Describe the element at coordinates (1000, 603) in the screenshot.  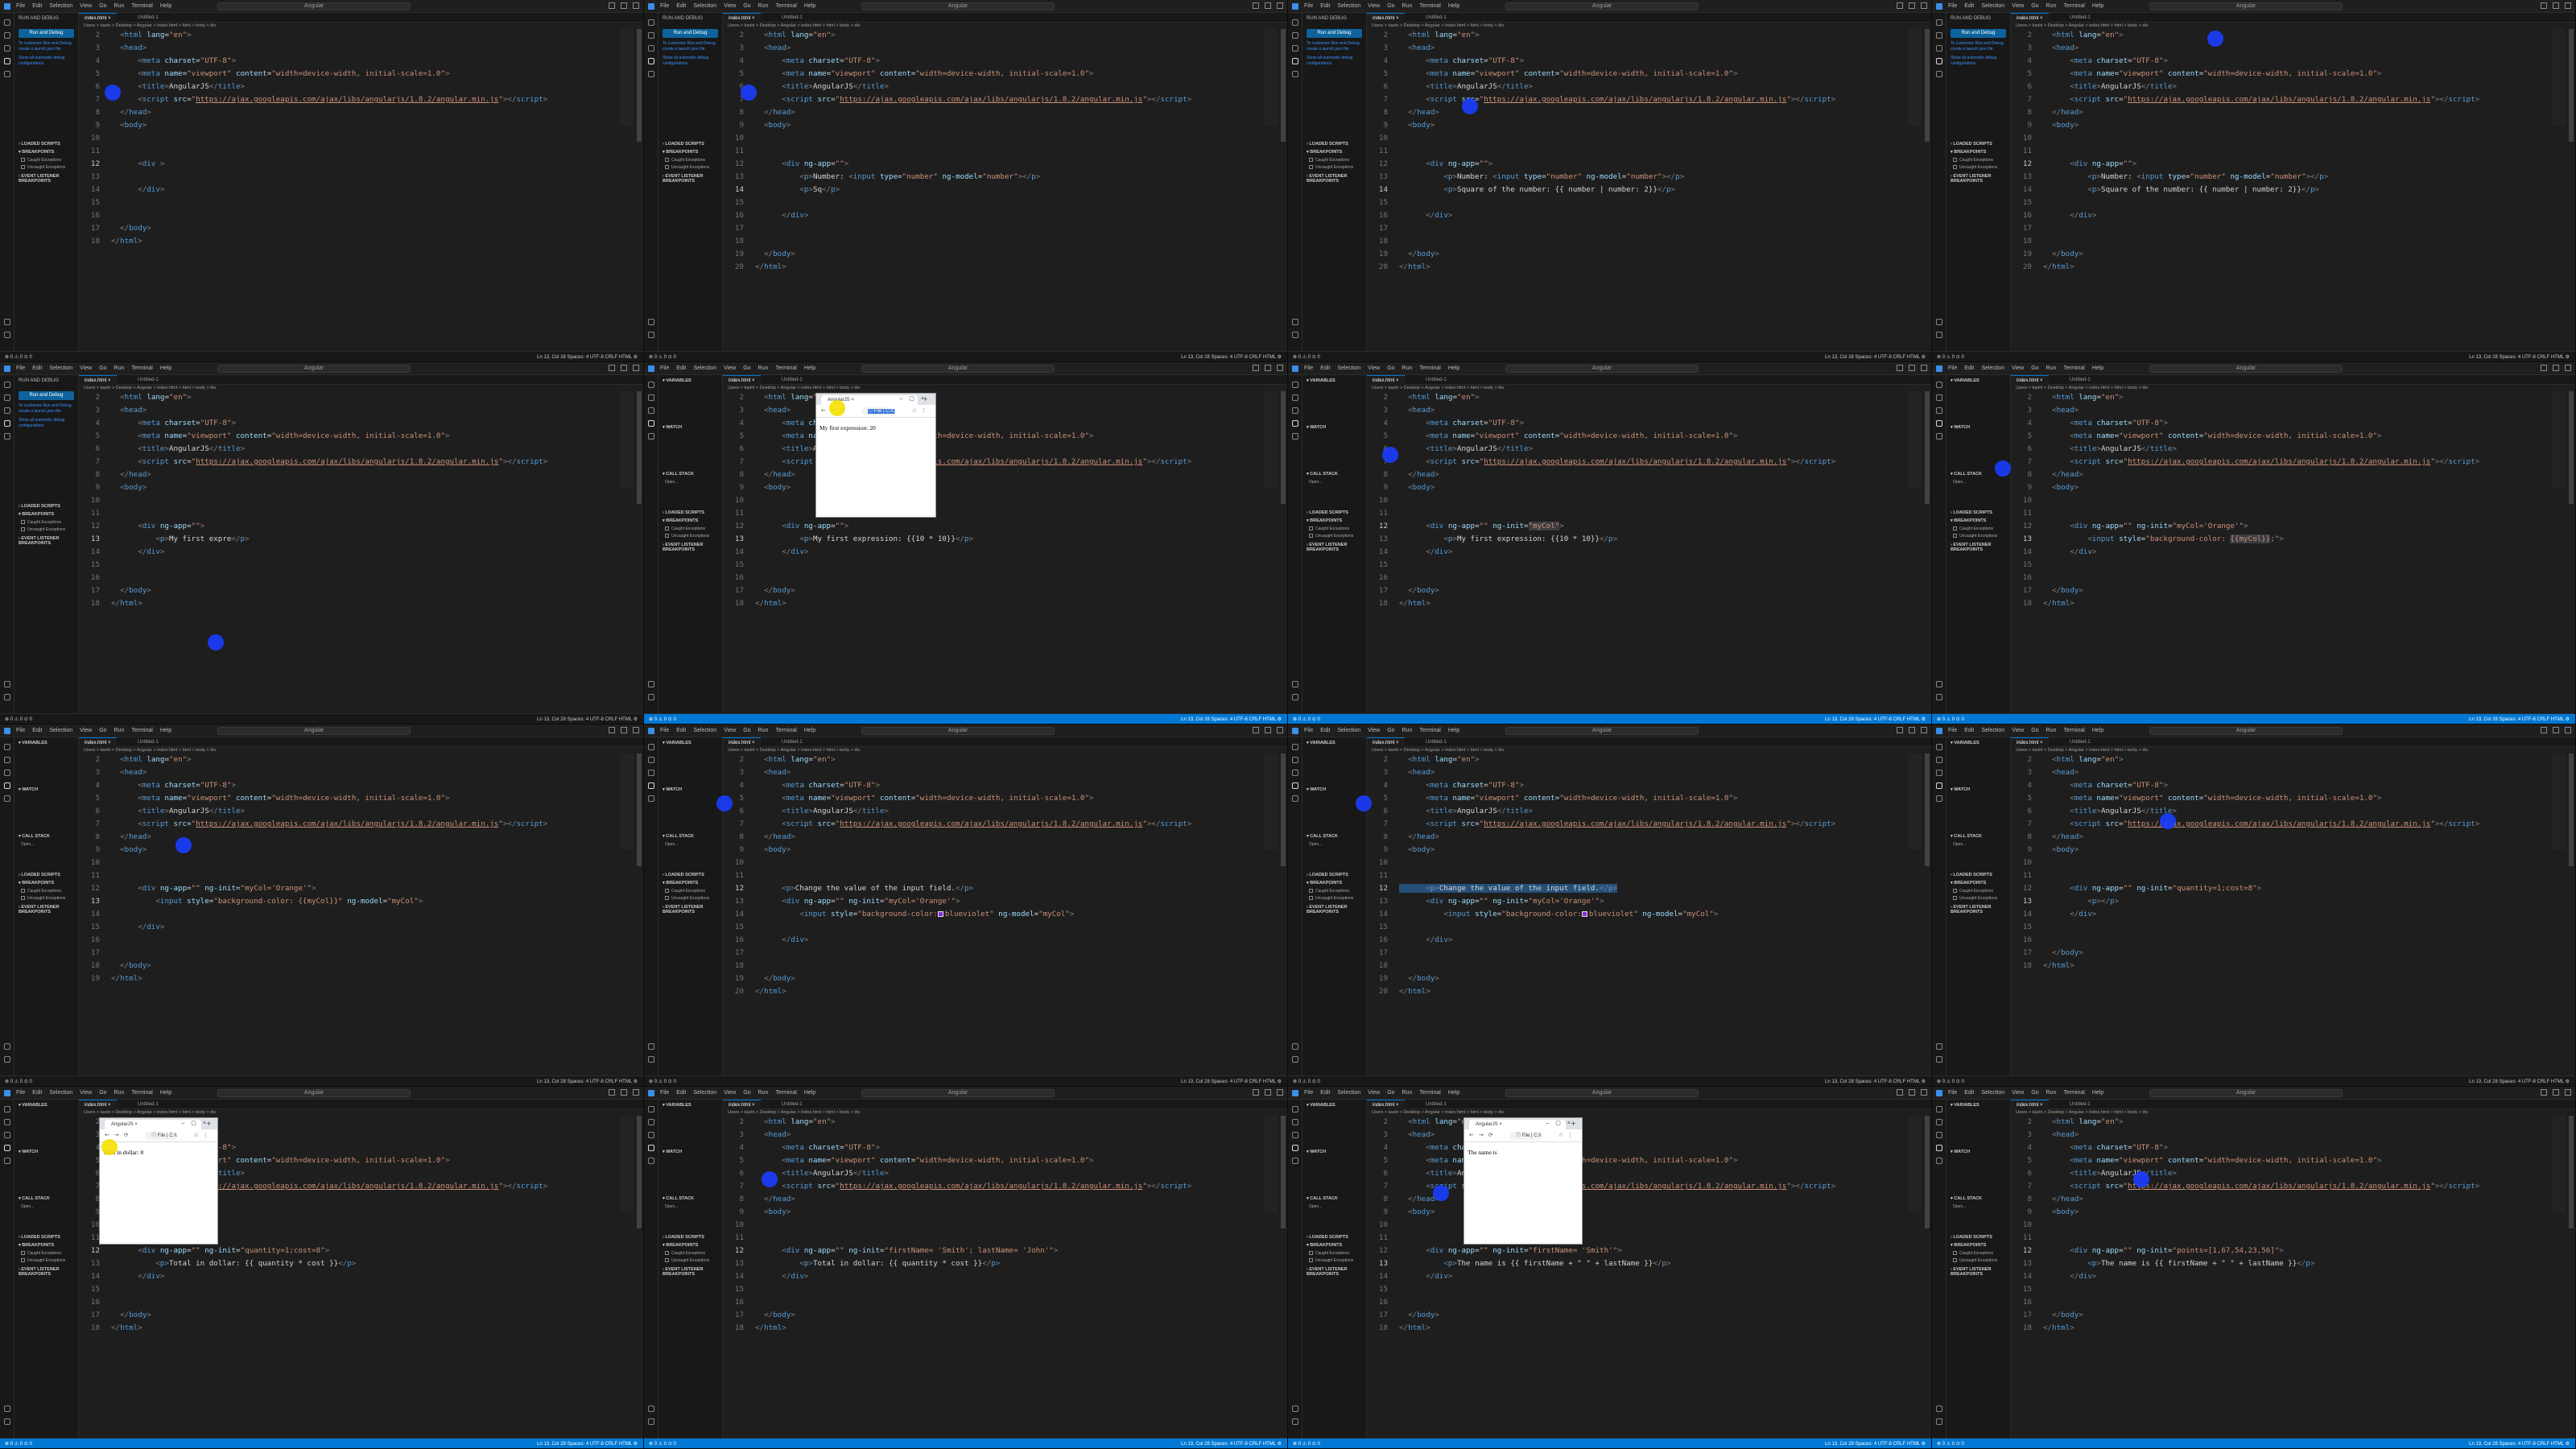
I see `code-line: 18 </html>` at that location.